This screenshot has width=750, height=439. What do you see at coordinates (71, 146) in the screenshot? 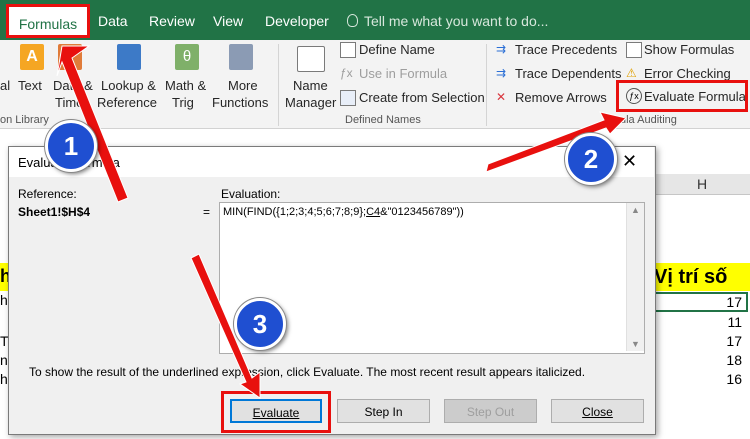
I see `step-badge-1: 1` at bounding box center [71, 146].